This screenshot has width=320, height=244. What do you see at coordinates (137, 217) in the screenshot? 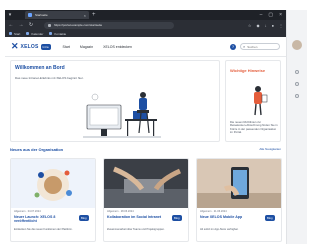
I see `news-headline: Kollaboration im Social Intranet` at bounding box center [137, 217].